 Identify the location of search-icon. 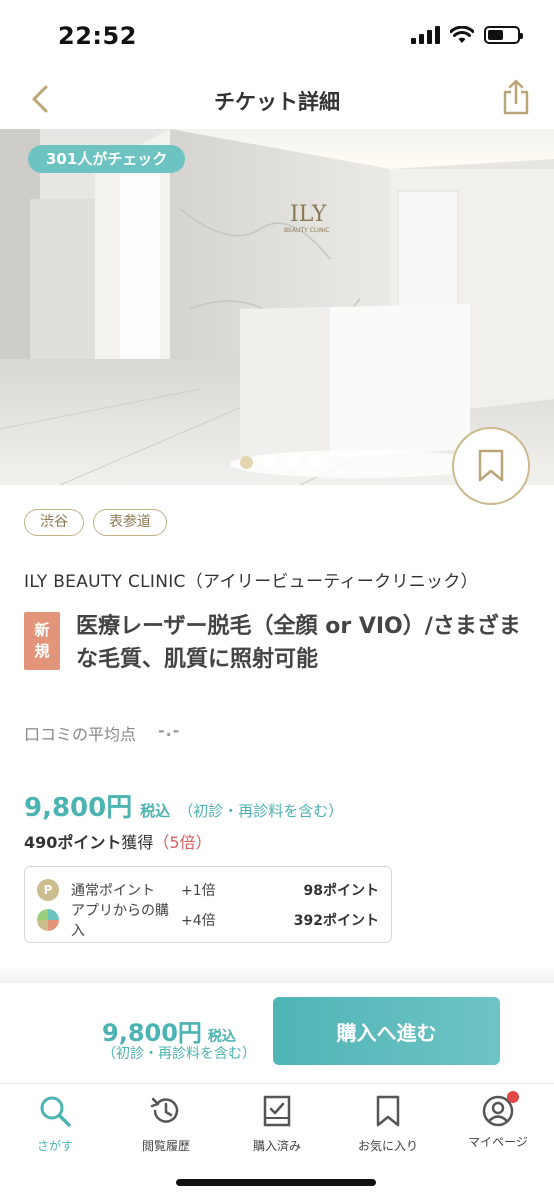
(55, 1111).